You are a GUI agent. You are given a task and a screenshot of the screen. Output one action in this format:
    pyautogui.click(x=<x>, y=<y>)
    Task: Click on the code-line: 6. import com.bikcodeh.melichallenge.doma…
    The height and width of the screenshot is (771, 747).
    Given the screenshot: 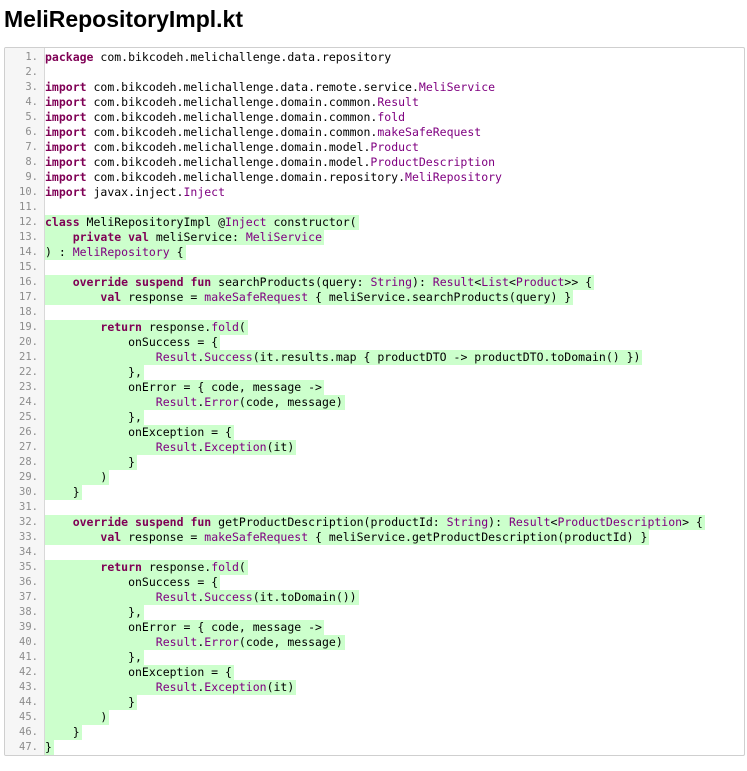 What is the action you would take?
    pyautogui.click(x=374, y=132)
    